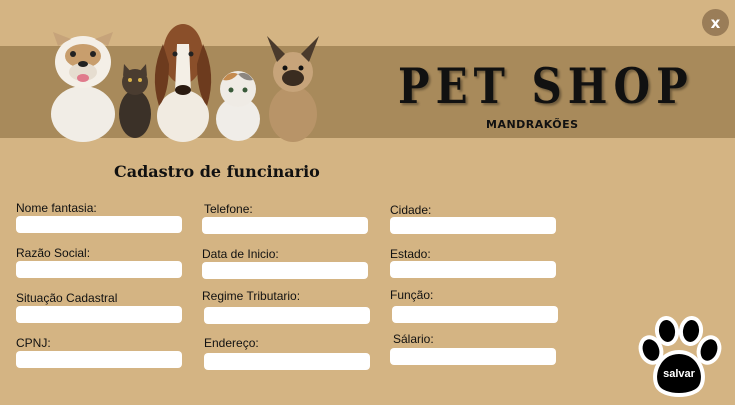 The image size is (735, 405). Describe the element at coordinates (228, 209) in the screenshot. I see `telefone-label: Telefone:` at that location.